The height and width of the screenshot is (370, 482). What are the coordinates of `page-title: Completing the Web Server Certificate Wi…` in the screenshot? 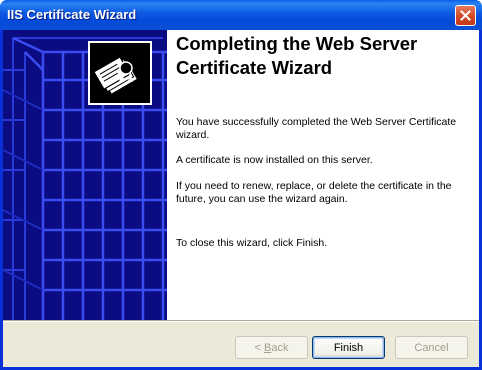 It's located at (321, 56).